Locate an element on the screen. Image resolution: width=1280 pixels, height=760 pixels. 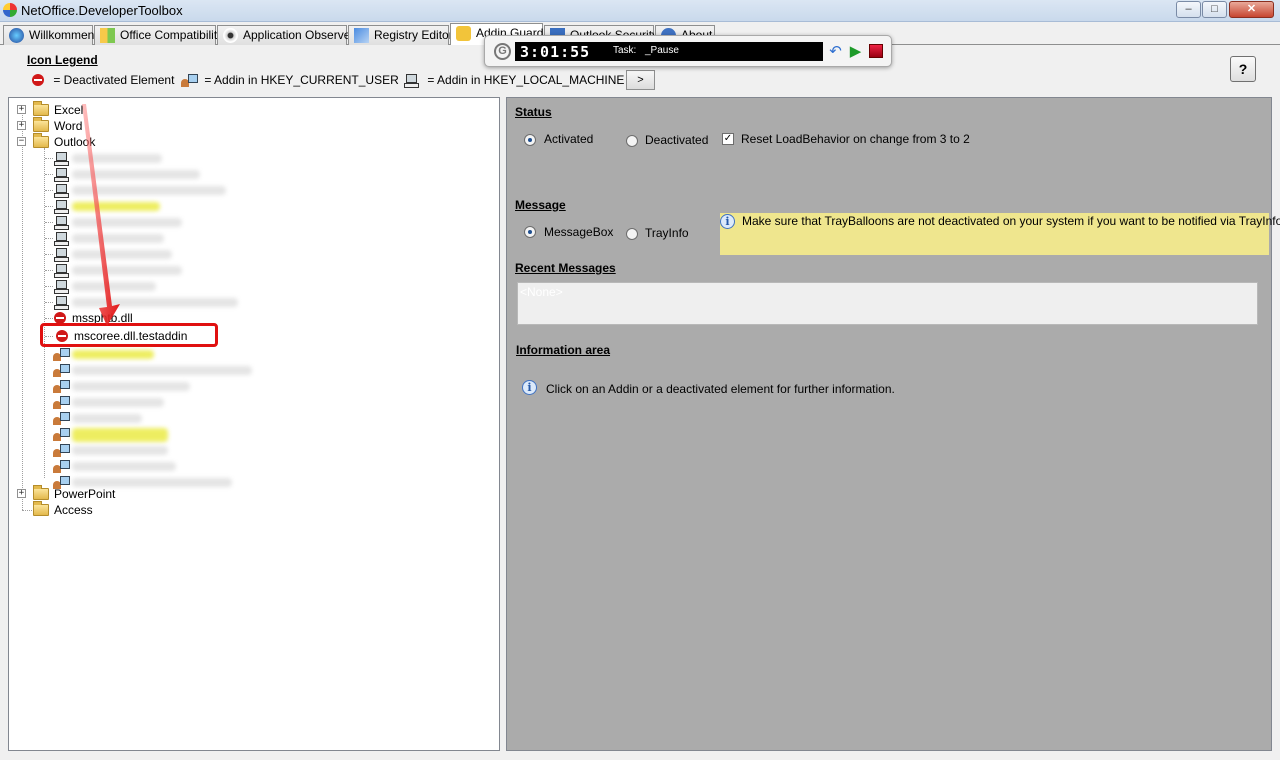
tab-application-observer: Application Observer is located at coordinates (285, 35).